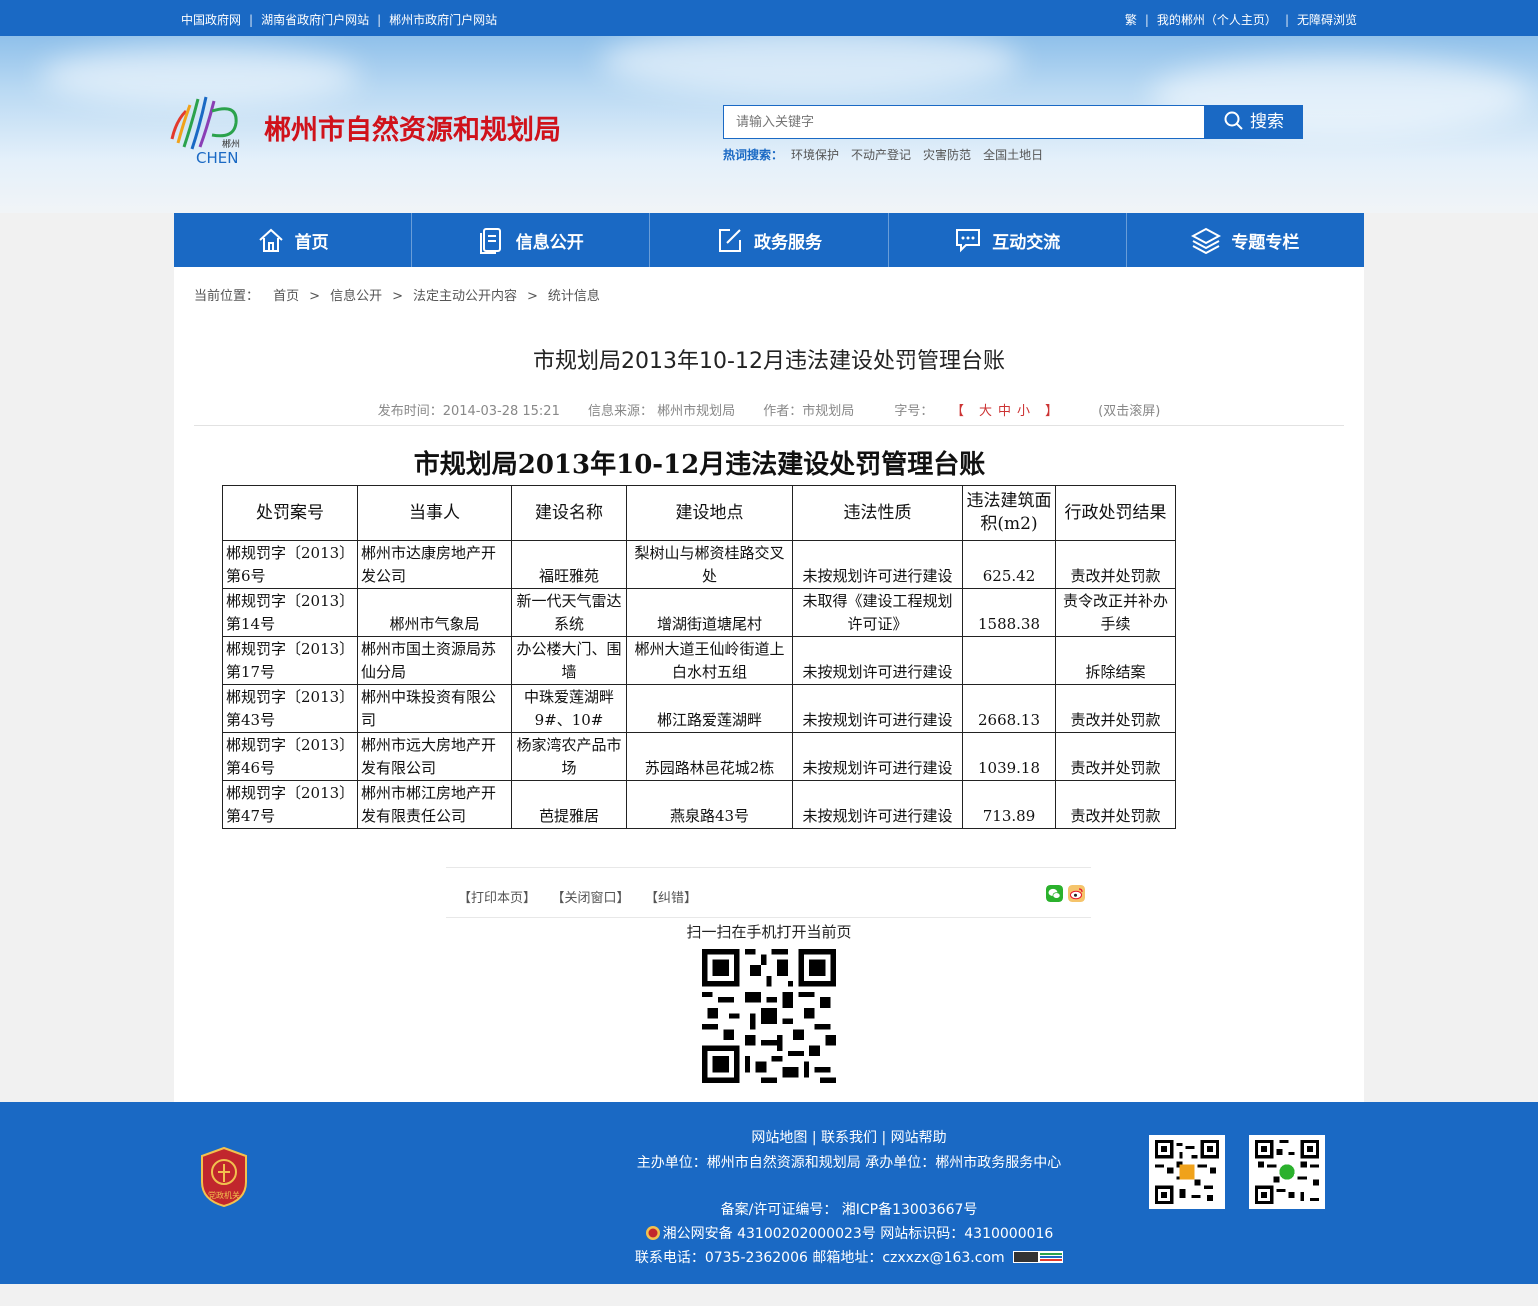  Describe the element at coordinates (1009, 564) in the screenshot. I see `table-cell: 625.42` at that location.